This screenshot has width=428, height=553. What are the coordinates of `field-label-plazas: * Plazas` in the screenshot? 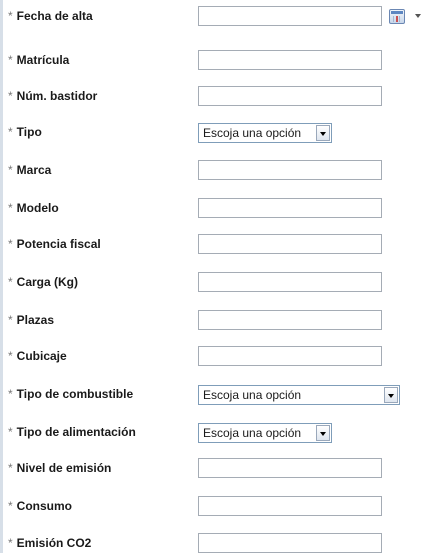 It's located at (31, 320).